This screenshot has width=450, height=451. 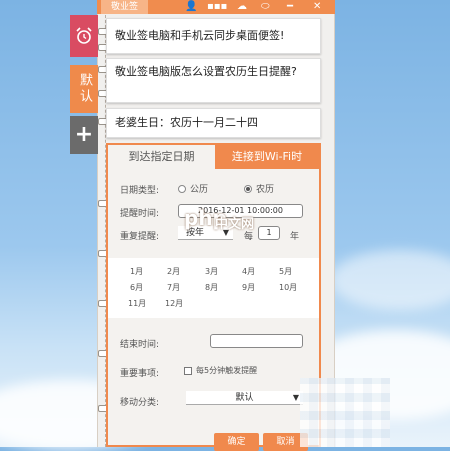 I want to click on five-min-checkbox: 每5分钟触发提醒, so click(x=220, y=370).